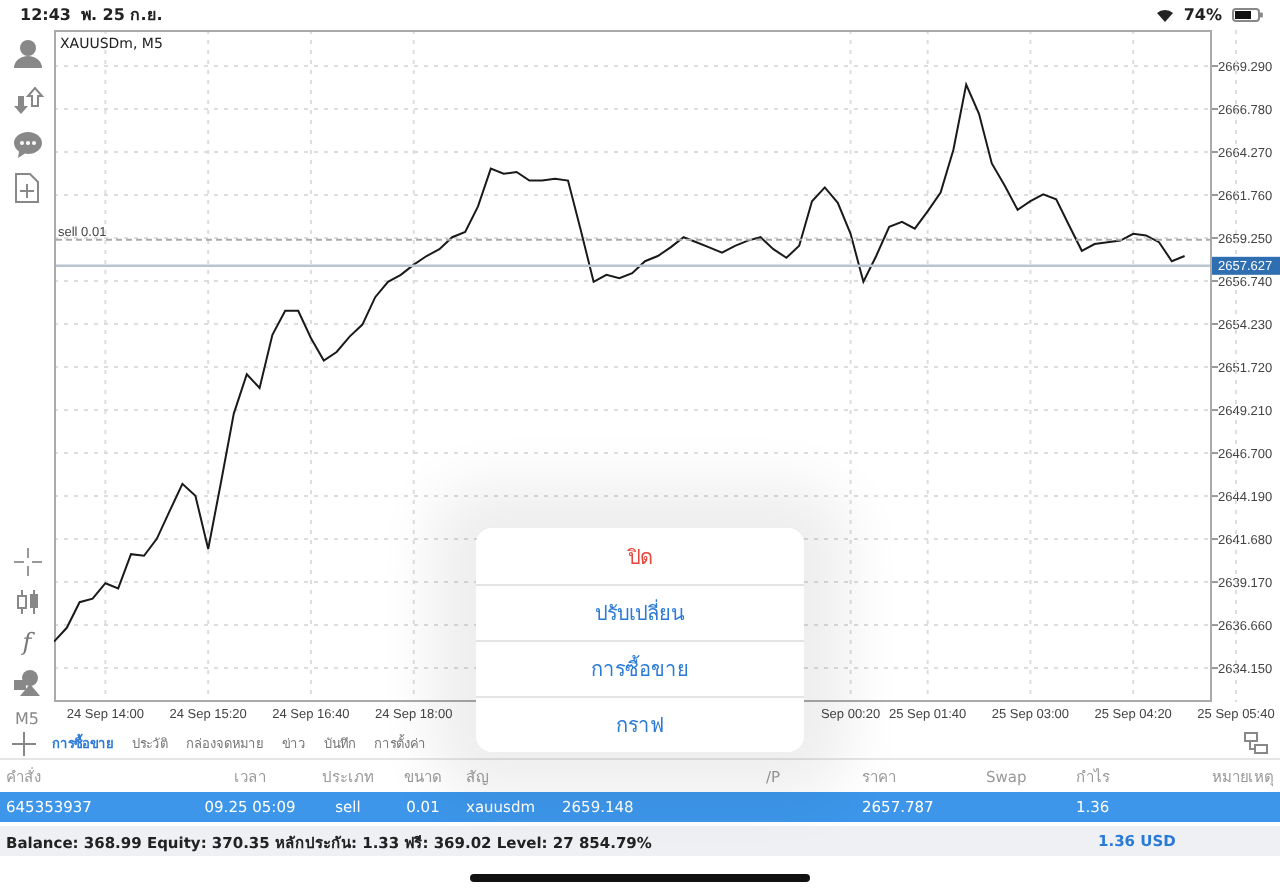 The width and height of the screenshot is (1280, 894). What do you see at coordinates (1248, 15) in the screenshot?
I see `battery-icon` at bounding box center [1248, 15].